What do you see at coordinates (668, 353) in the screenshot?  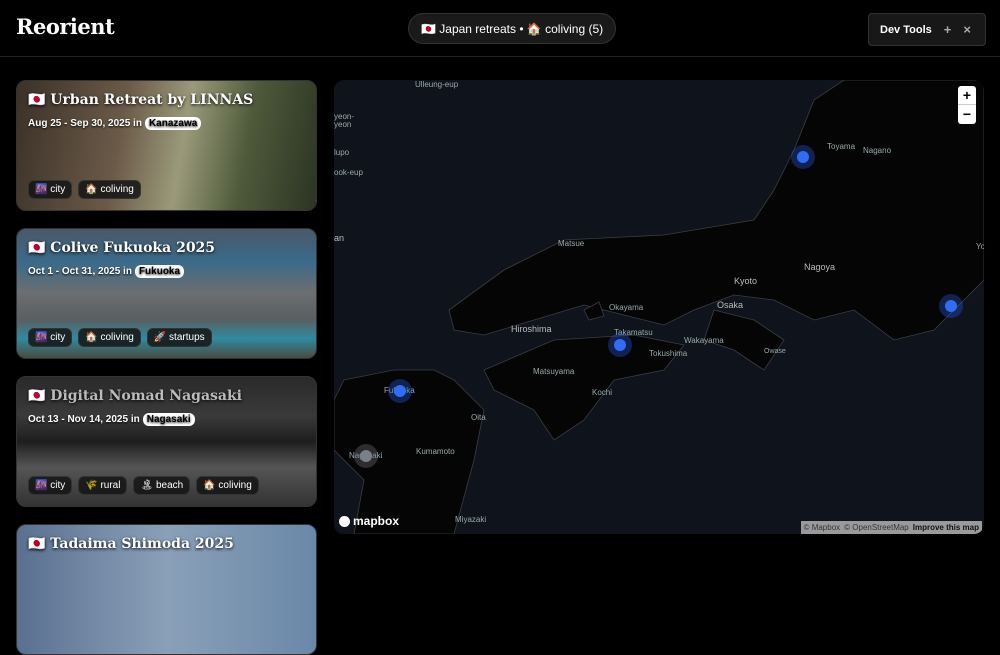 I see `map-label: Tokushima` at bounding box center [668, 353].